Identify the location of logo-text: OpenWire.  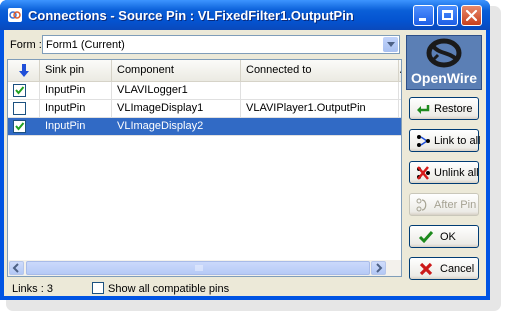
(444, 78).